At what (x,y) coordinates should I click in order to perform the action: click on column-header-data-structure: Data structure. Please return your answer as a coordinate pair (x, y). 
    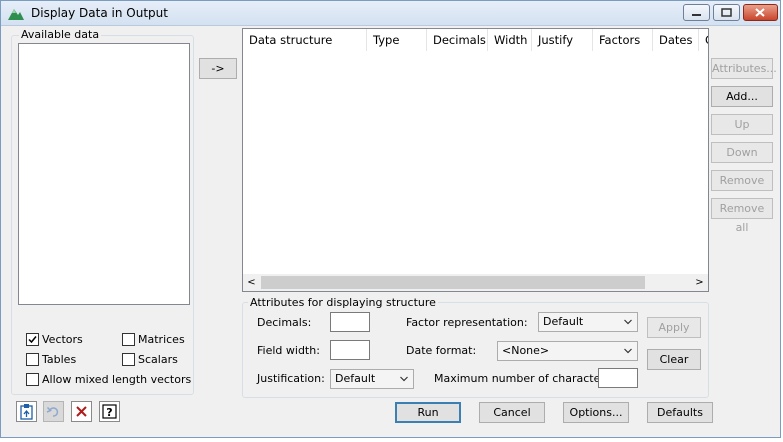
    Looking at the image, I should click on (305, 40).